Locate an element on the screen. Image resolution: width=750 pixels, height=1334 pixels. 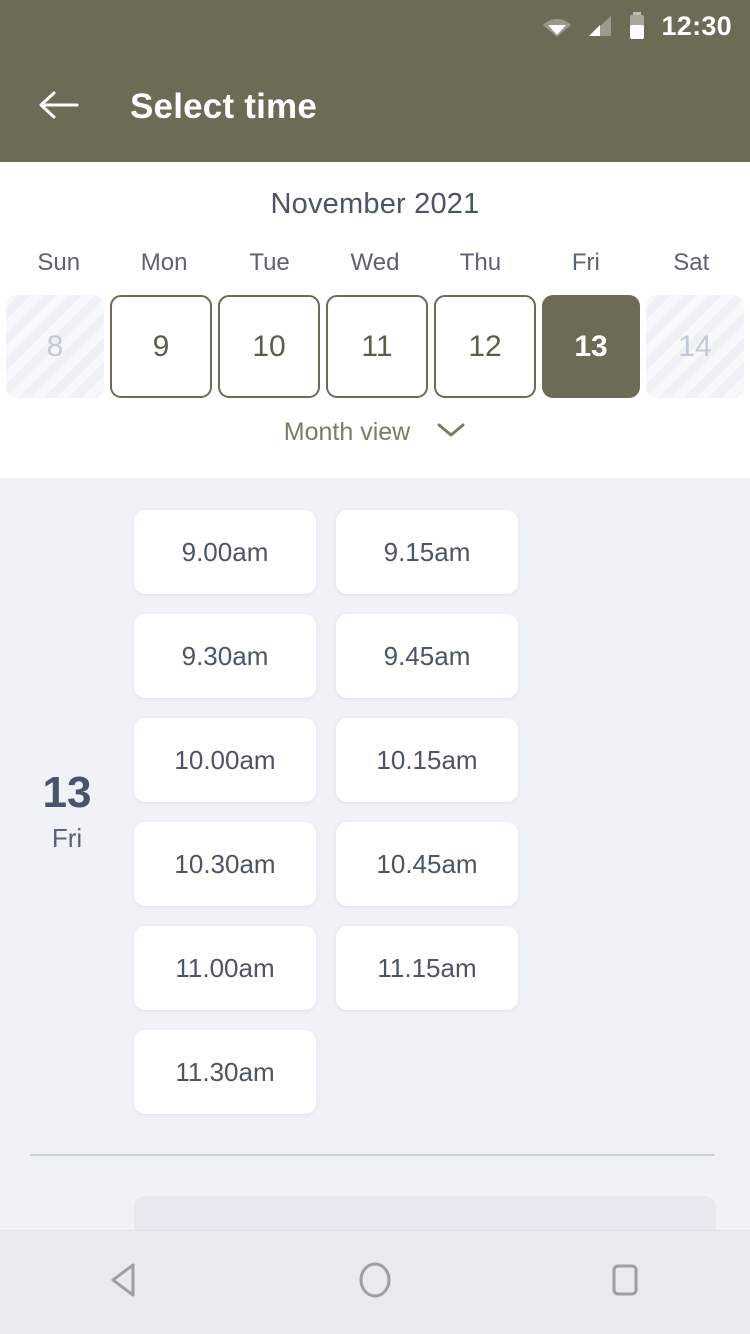
calendar-day-11: 11 is located at coordinates (377, 346).